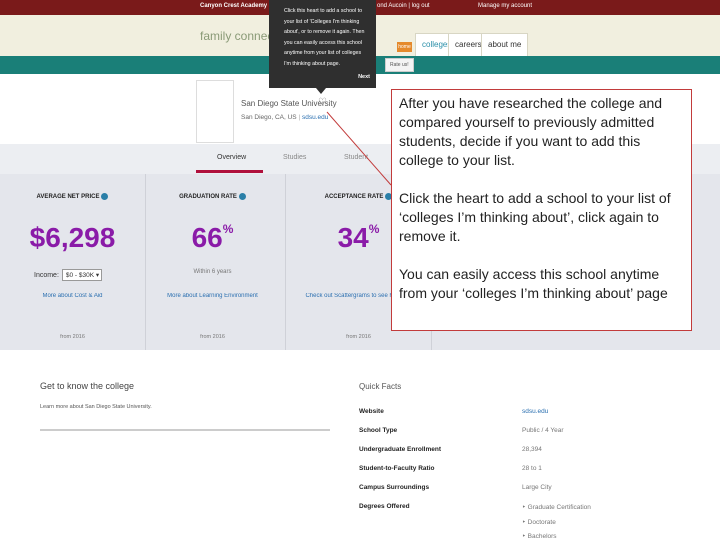  What do you see at coordinates (294, 157) in the screenshot?
I see `tab-studies: Studies` at bounding box center [294, 157].